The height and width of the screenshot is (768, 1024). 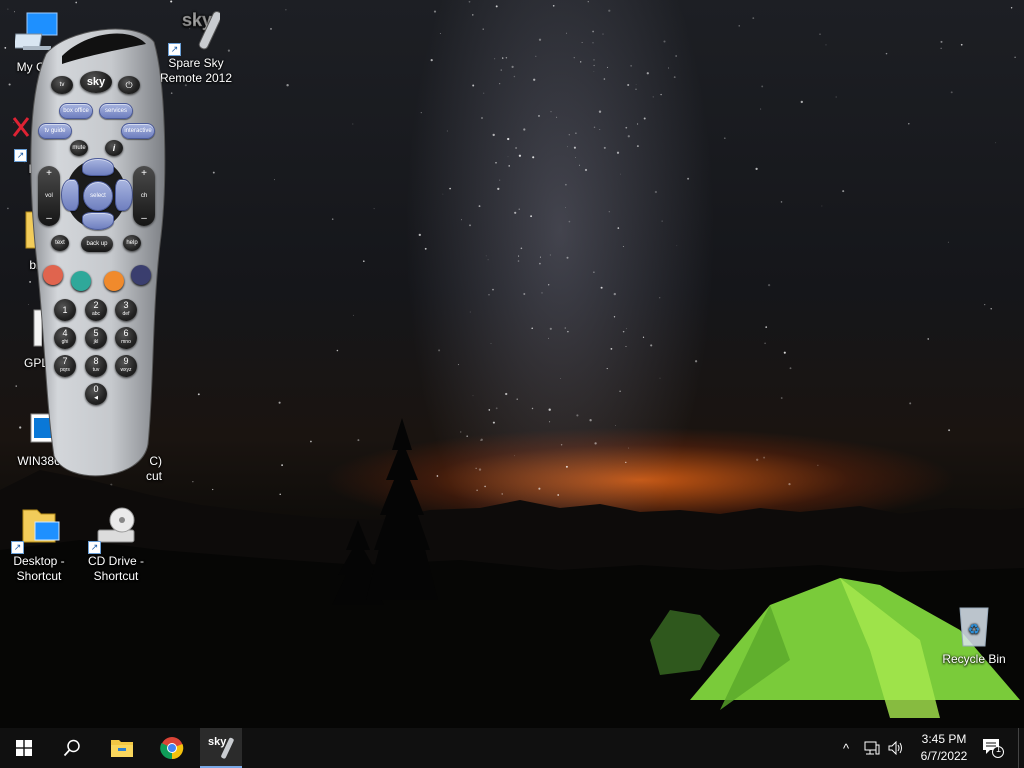 I want to click on tv-button: tv, so click(x=62, y=85).